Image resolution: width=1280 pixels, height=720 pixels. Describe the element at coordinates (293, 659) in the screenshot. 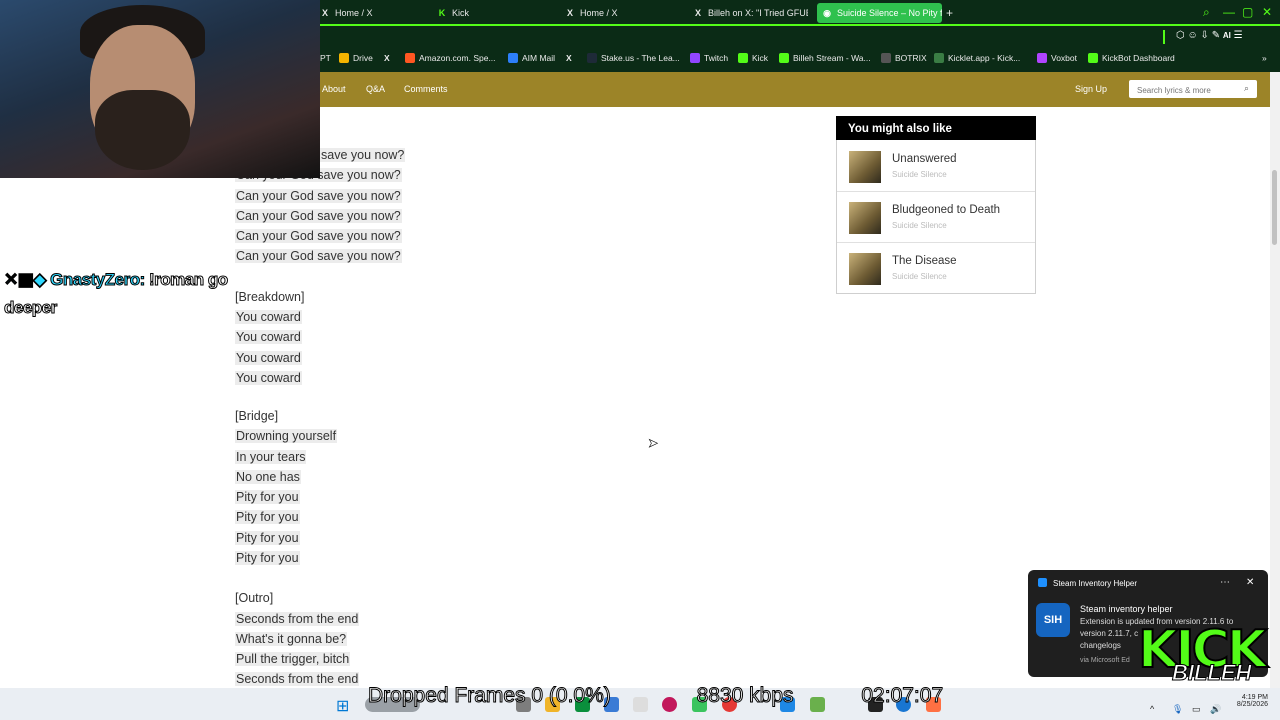

I see `lyric-line: Pull the trigger, bitch` at that location.